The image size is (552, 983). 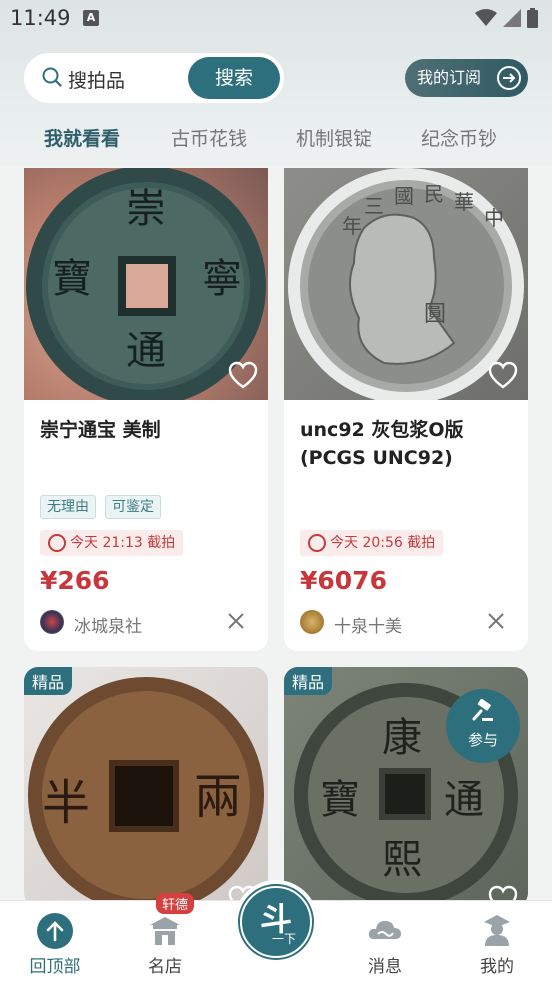 I want to click on status-bar: 11:49 A, so click(x=276, y=19).